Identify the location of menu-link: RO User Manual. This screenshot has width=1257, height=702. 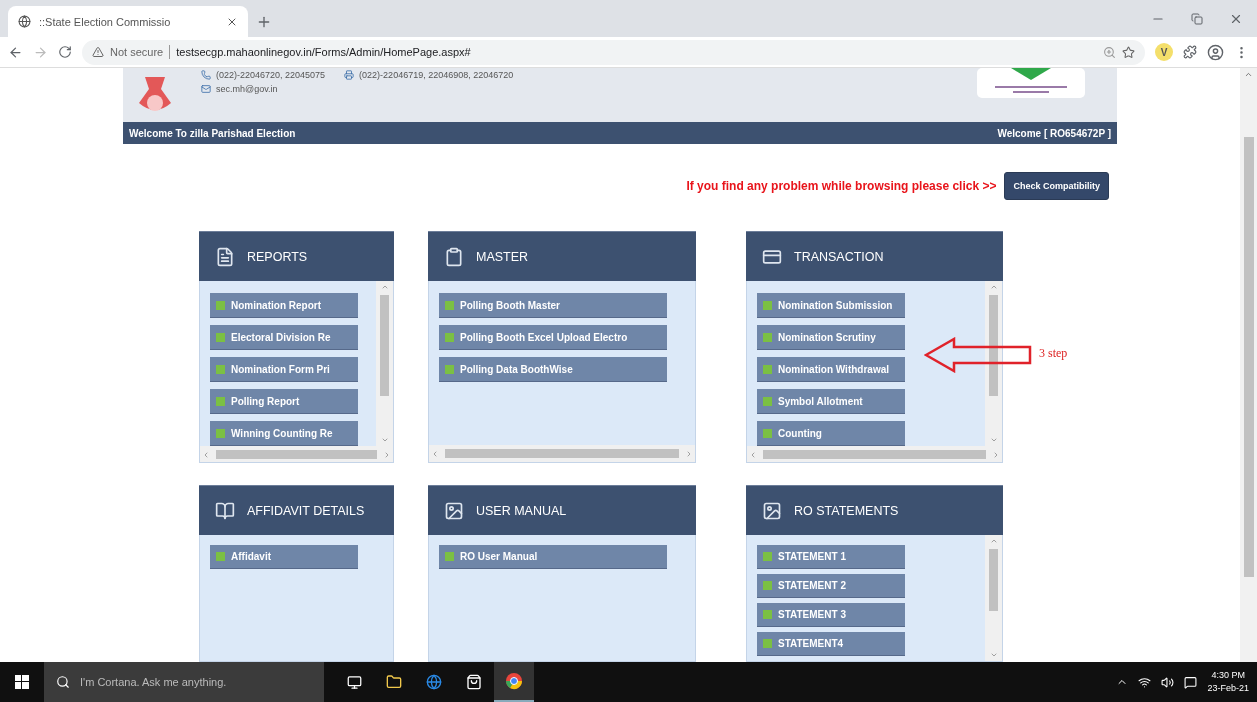
(553, 557).